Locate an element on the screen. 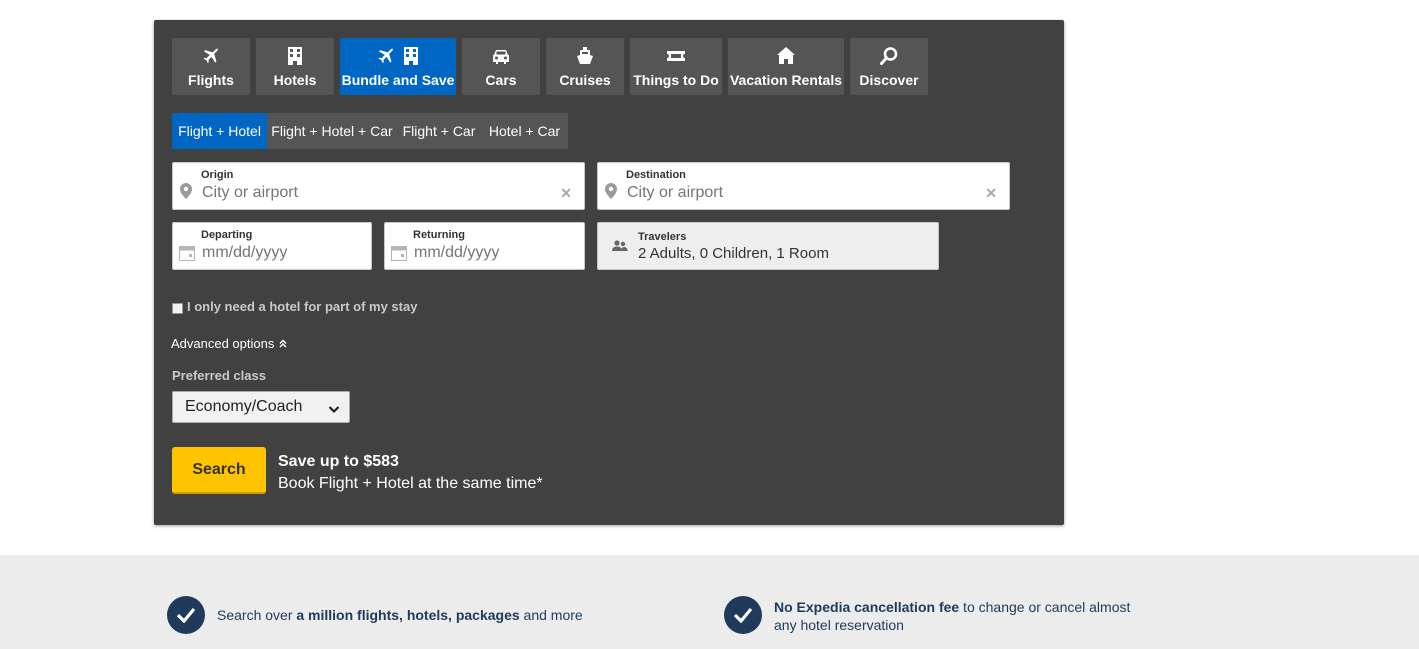 Image resolution: width=1419 pixels, height=649 pixels. departing-label: Departing is located at coordinates (227, 235).